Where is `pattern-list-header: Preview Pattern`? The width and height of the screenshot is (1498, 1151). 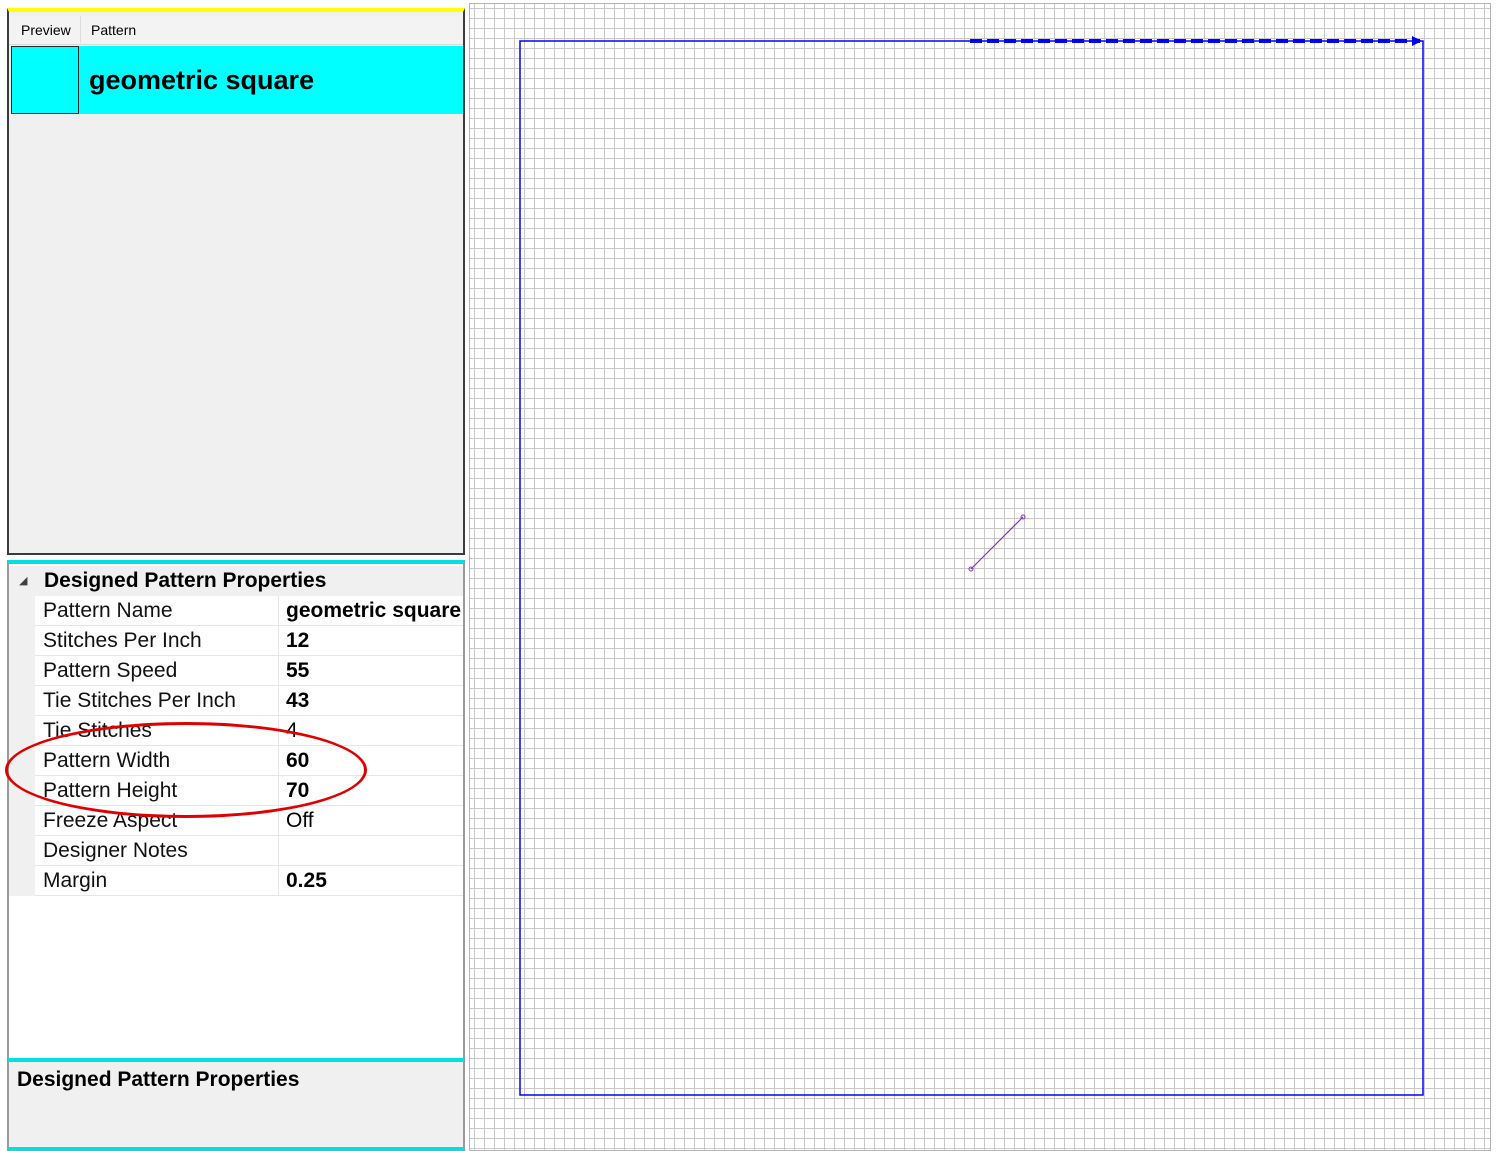 pattern-list-header: Preview Pattern is located at coordinates (236, 30).